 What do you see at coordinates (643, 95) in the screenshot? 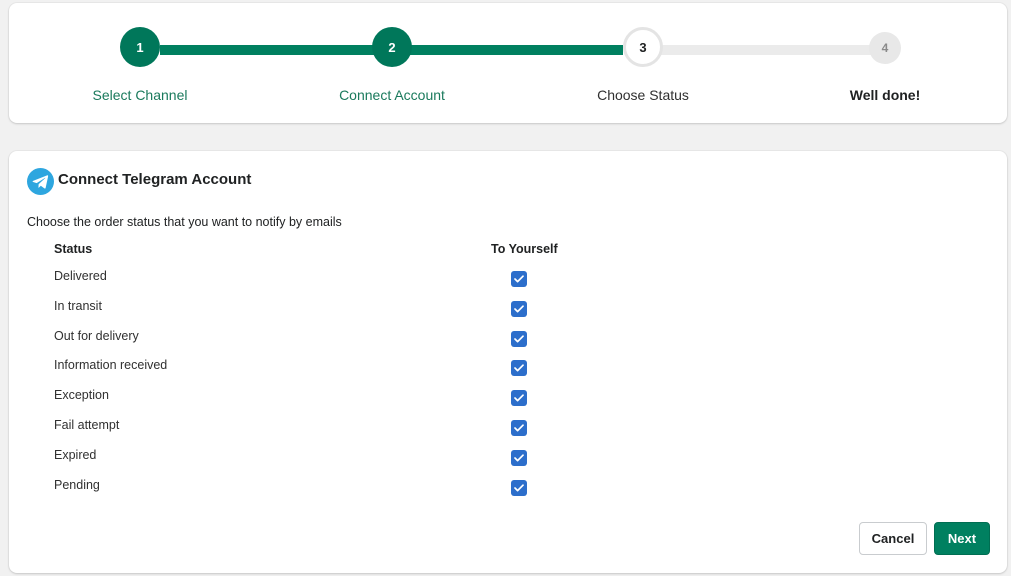
I see `step-3-label: Choose Status` at bounding box center [643, 95].